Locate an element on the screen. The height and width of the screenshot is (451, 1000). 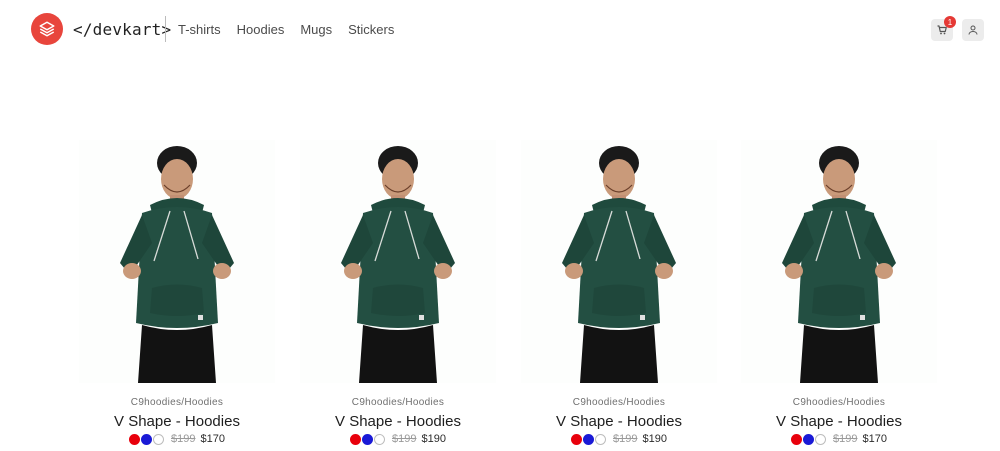
account-button is located at coordinates (973, 30).